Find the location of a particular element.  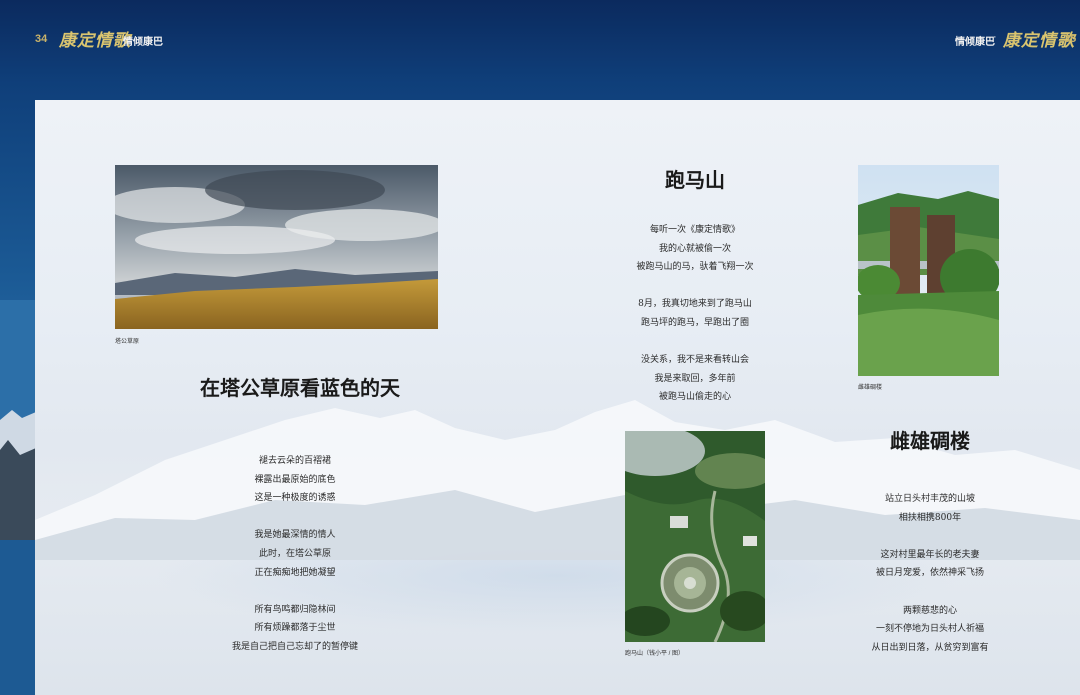

paoma-title: 跑马山 is located at coordinates (695, 180).